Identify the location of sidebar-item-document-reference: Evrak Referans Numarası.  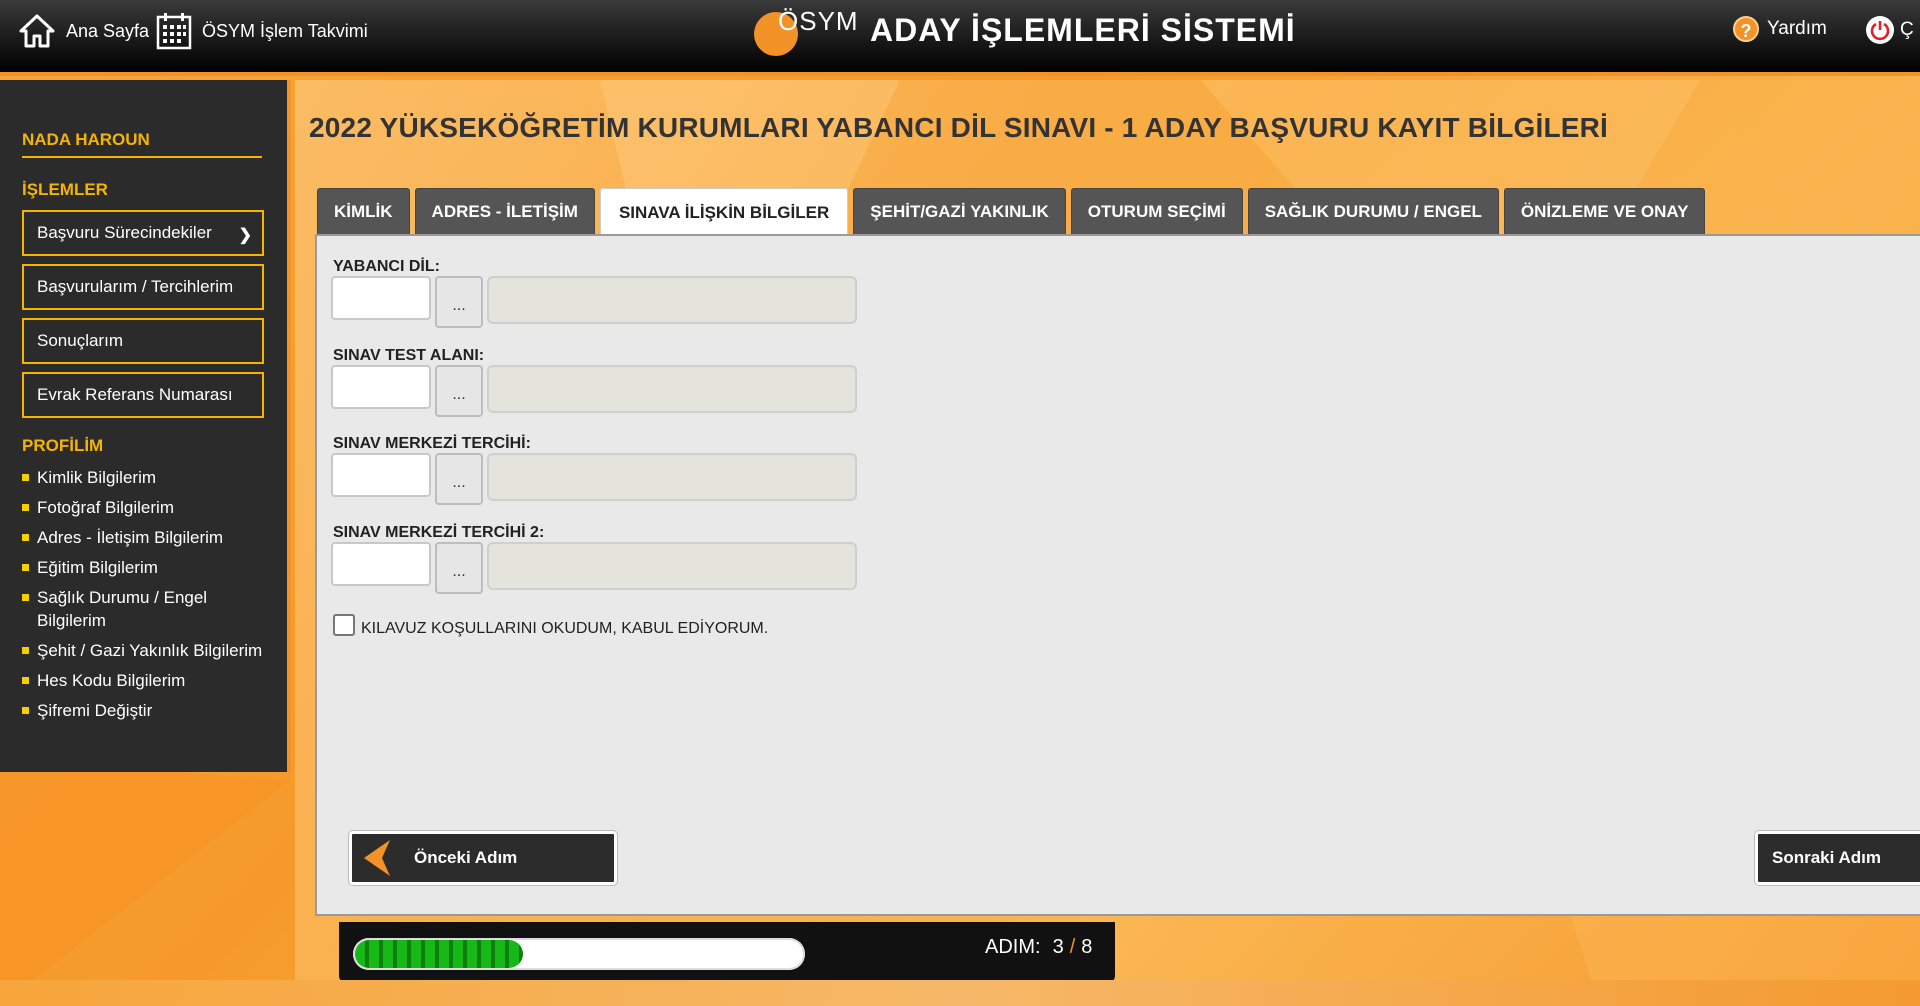
(143, 395).